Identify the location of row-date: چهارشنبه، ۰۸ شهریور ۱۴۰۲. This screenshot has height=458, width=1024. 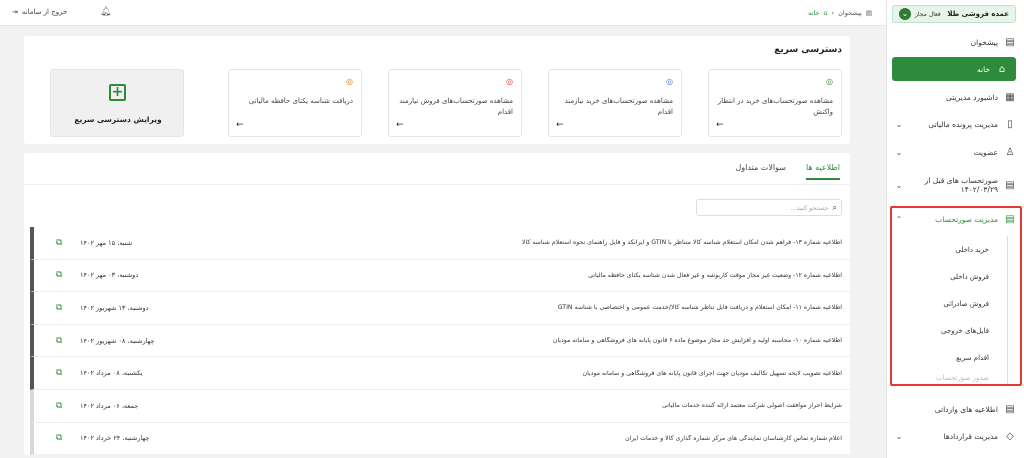
(117, 340).